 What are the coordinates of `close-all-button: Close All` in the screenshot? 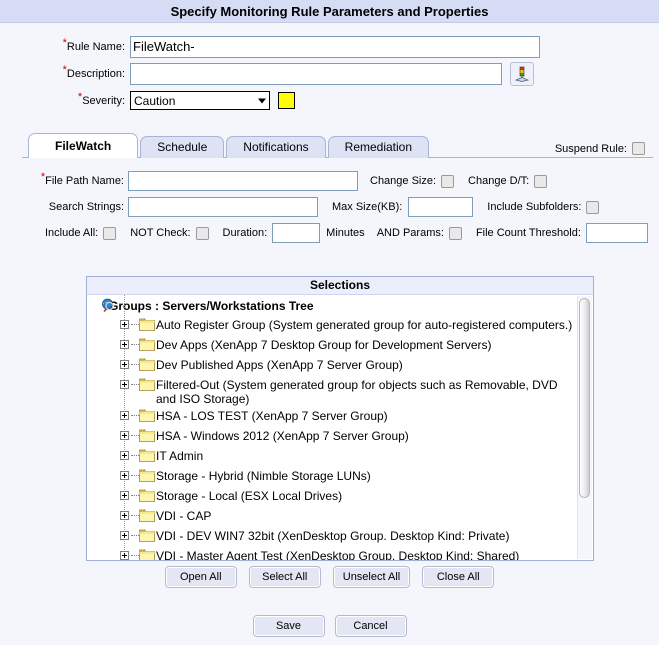 It's located at (458, 577).